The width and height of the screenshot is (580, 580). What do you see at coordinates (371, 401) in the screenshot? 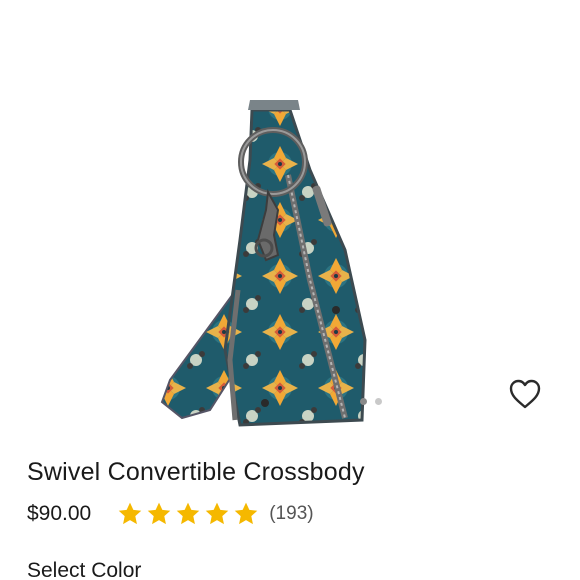
I see `gallery-pagination` at bounding box center [371, 401].